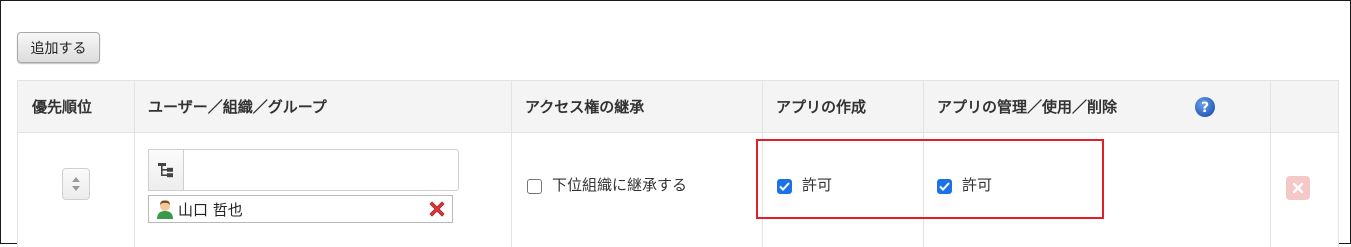 The height and width of the screenshot is (247, 1351). I want to click on header-manage-app: アプリの管理／使用／削除, so click(1027, 107).